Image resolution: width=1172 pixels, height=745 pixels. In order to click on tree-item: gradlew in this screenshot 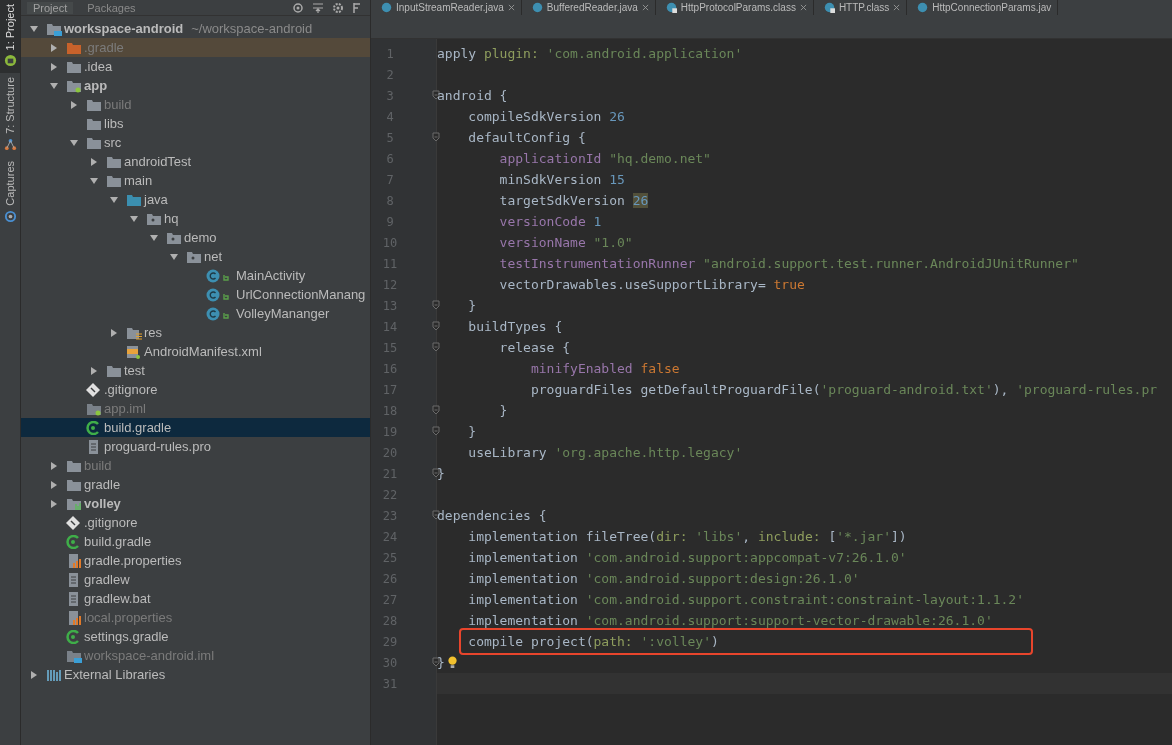, I will do `click(195, 579)`.